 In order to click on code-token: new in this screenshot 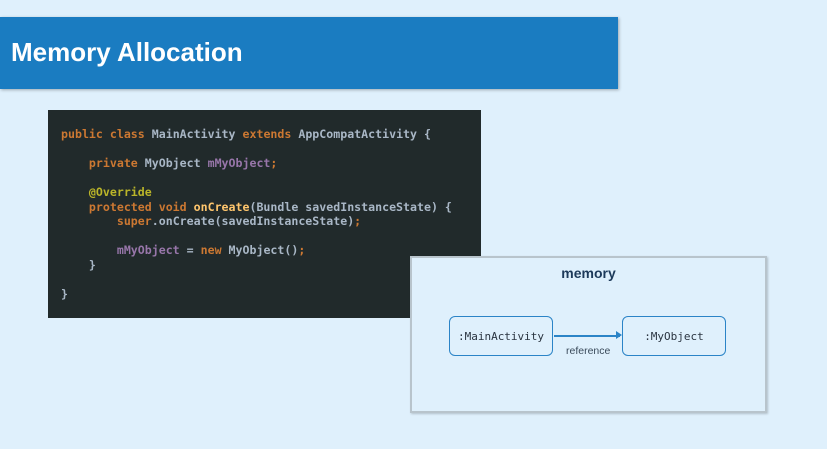, I will do `click(214, 250)`.